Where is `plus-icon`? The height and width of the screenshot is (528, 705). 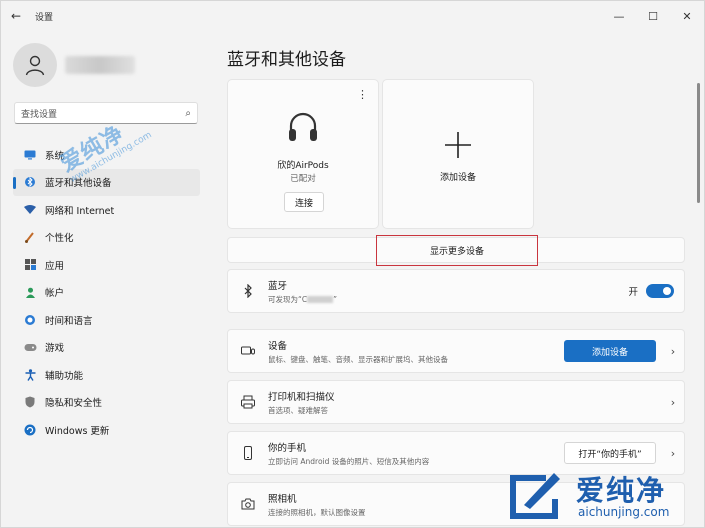 plus-icon is located at coordinates (458, 145).